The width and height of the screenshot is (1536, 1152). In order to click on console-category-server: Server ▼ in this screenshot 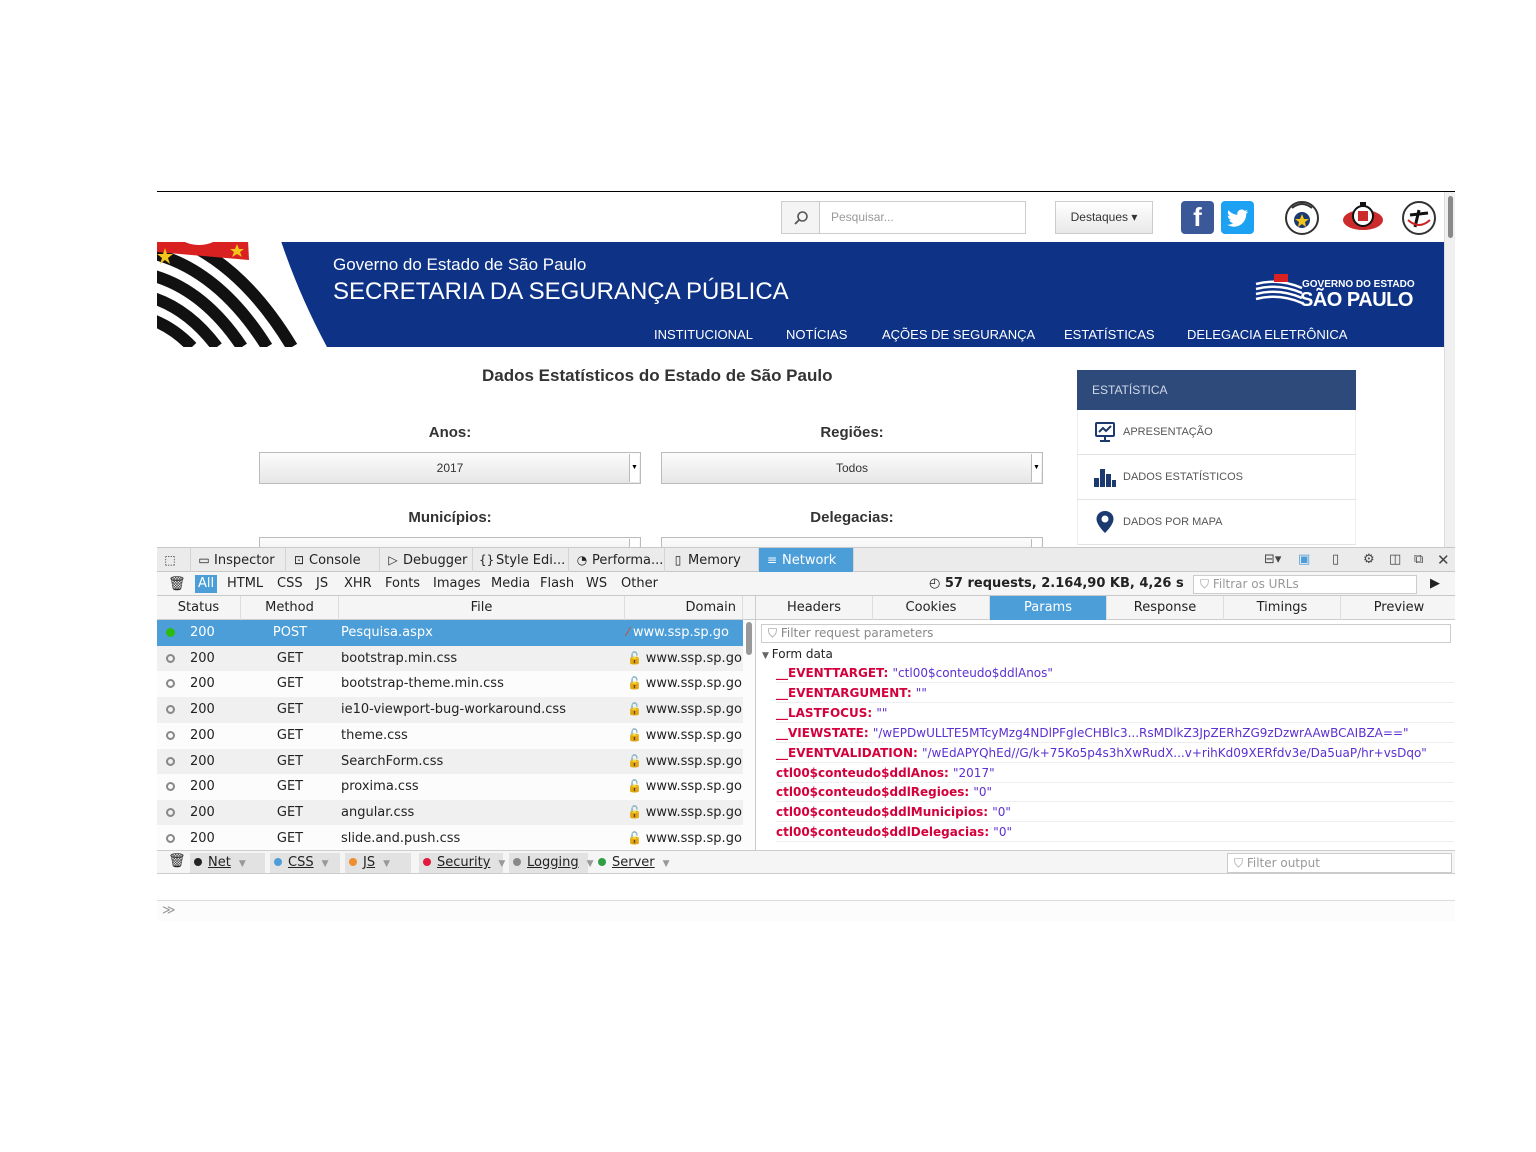, I will do `click(632, 863)`.